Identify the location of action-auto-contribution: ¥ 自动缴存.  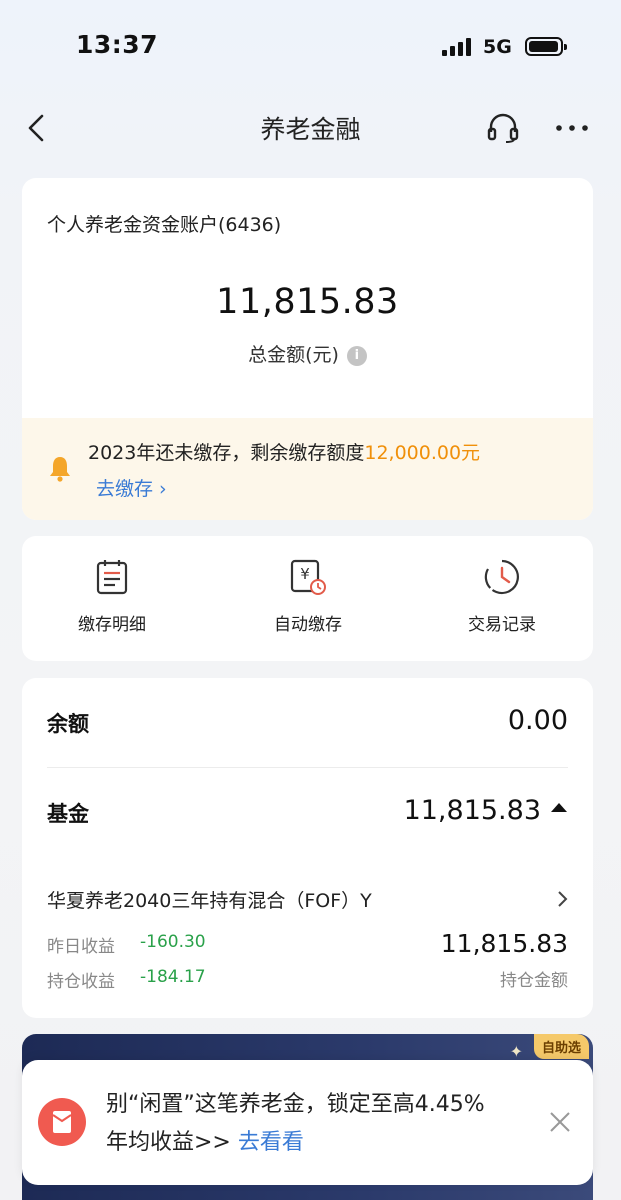
(308, 596).